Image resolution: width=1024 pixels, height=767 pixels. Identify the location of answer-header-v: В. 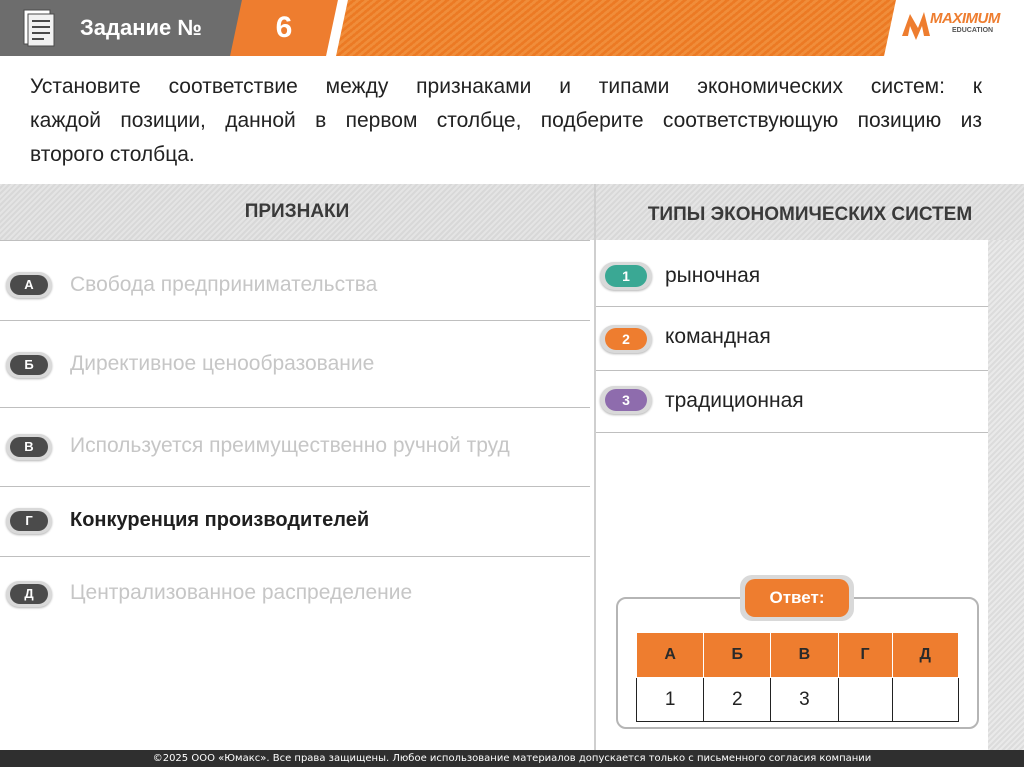
(804, 655).